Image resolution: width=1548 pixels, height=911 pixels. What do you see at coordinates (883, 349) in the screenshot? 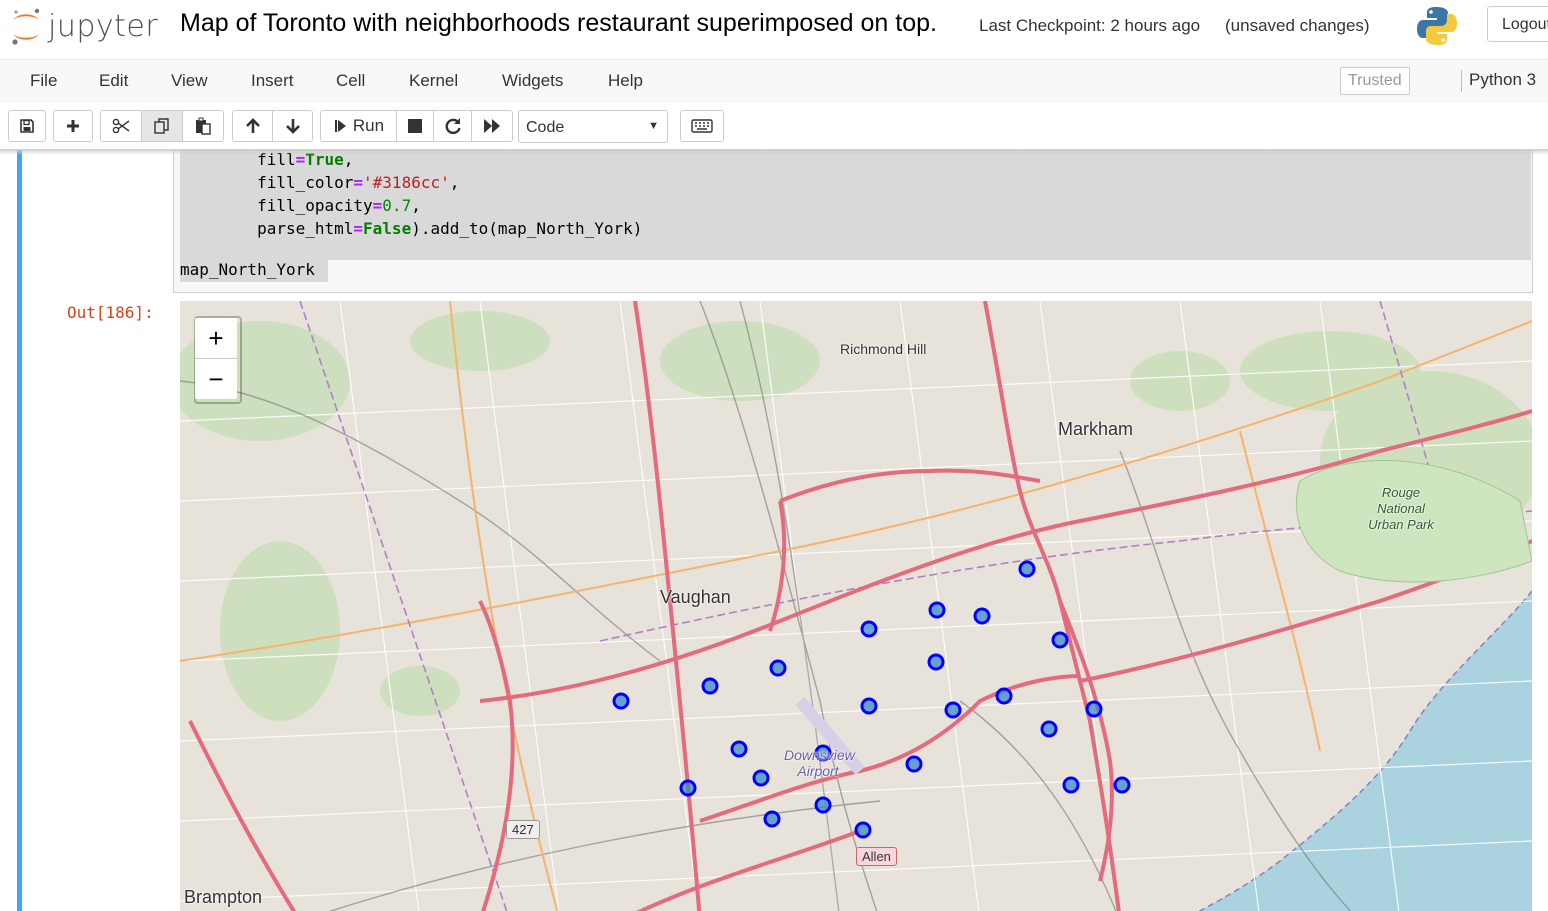
I see `label-richmond-hill: Richmond Hill` at bounding box center [883, 349].